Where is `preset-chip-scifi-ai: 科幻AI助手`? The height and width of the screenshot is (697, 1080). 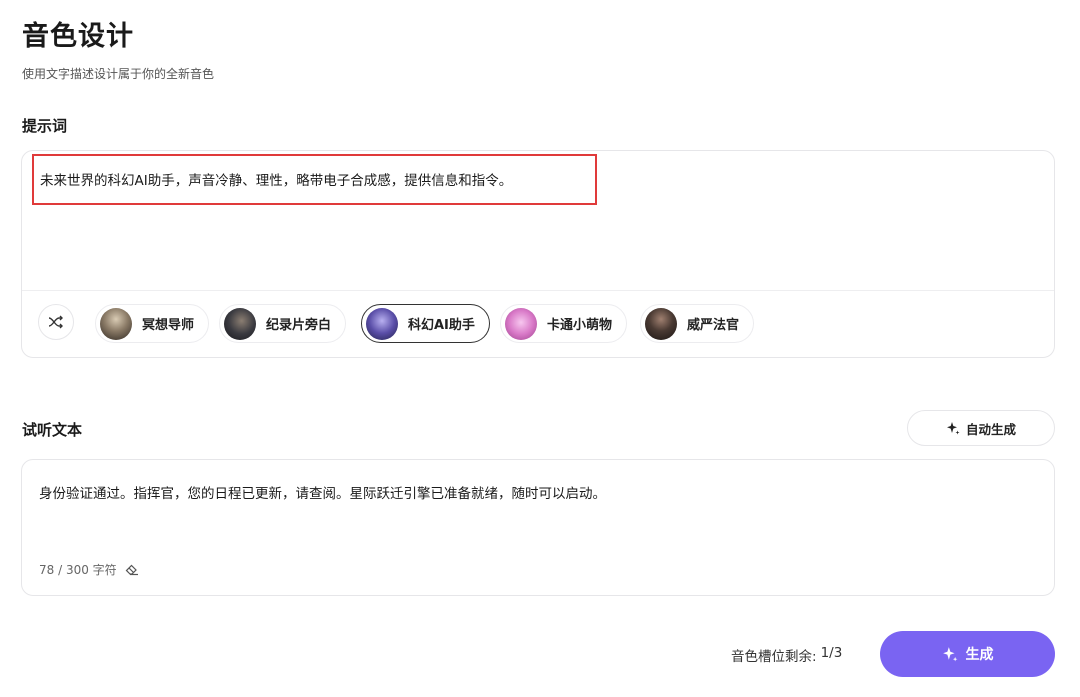
preset-chip-scifi-ai: 科幻AI助手 is located at coordinates (425, 323).